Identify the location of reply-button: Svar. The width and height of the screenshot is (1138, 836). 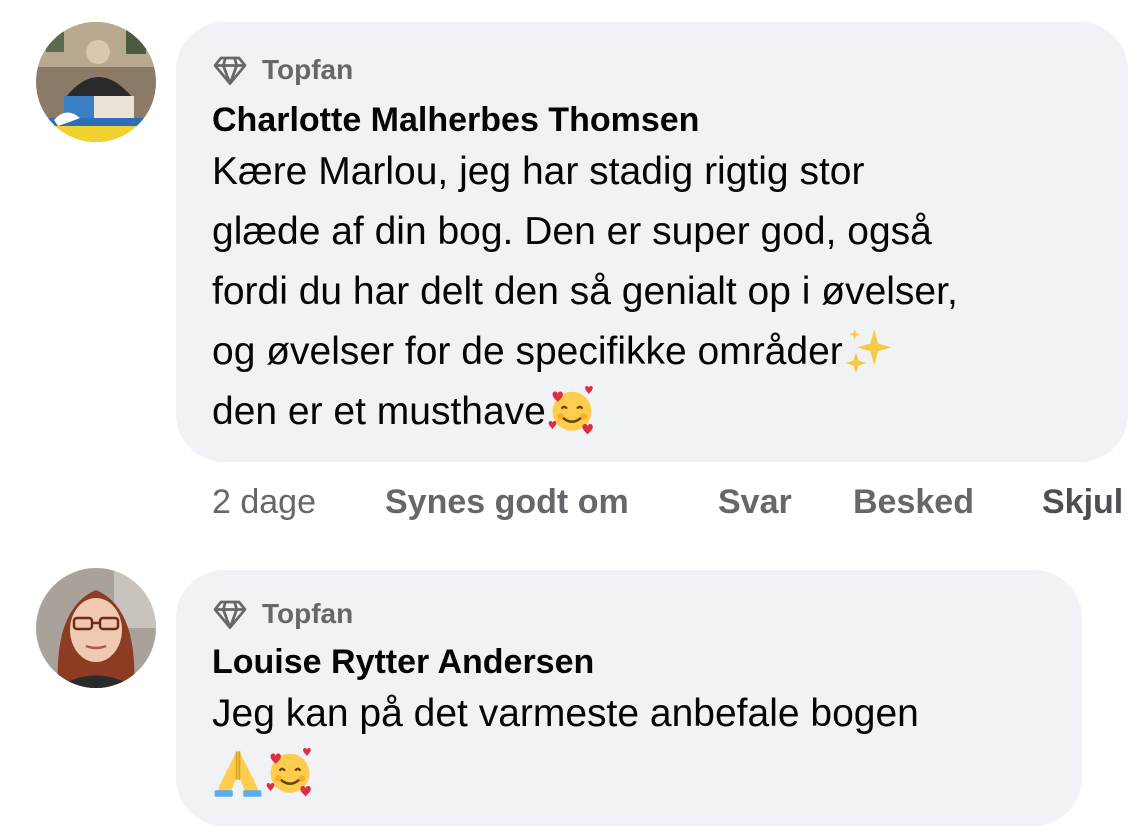
(755, 502).